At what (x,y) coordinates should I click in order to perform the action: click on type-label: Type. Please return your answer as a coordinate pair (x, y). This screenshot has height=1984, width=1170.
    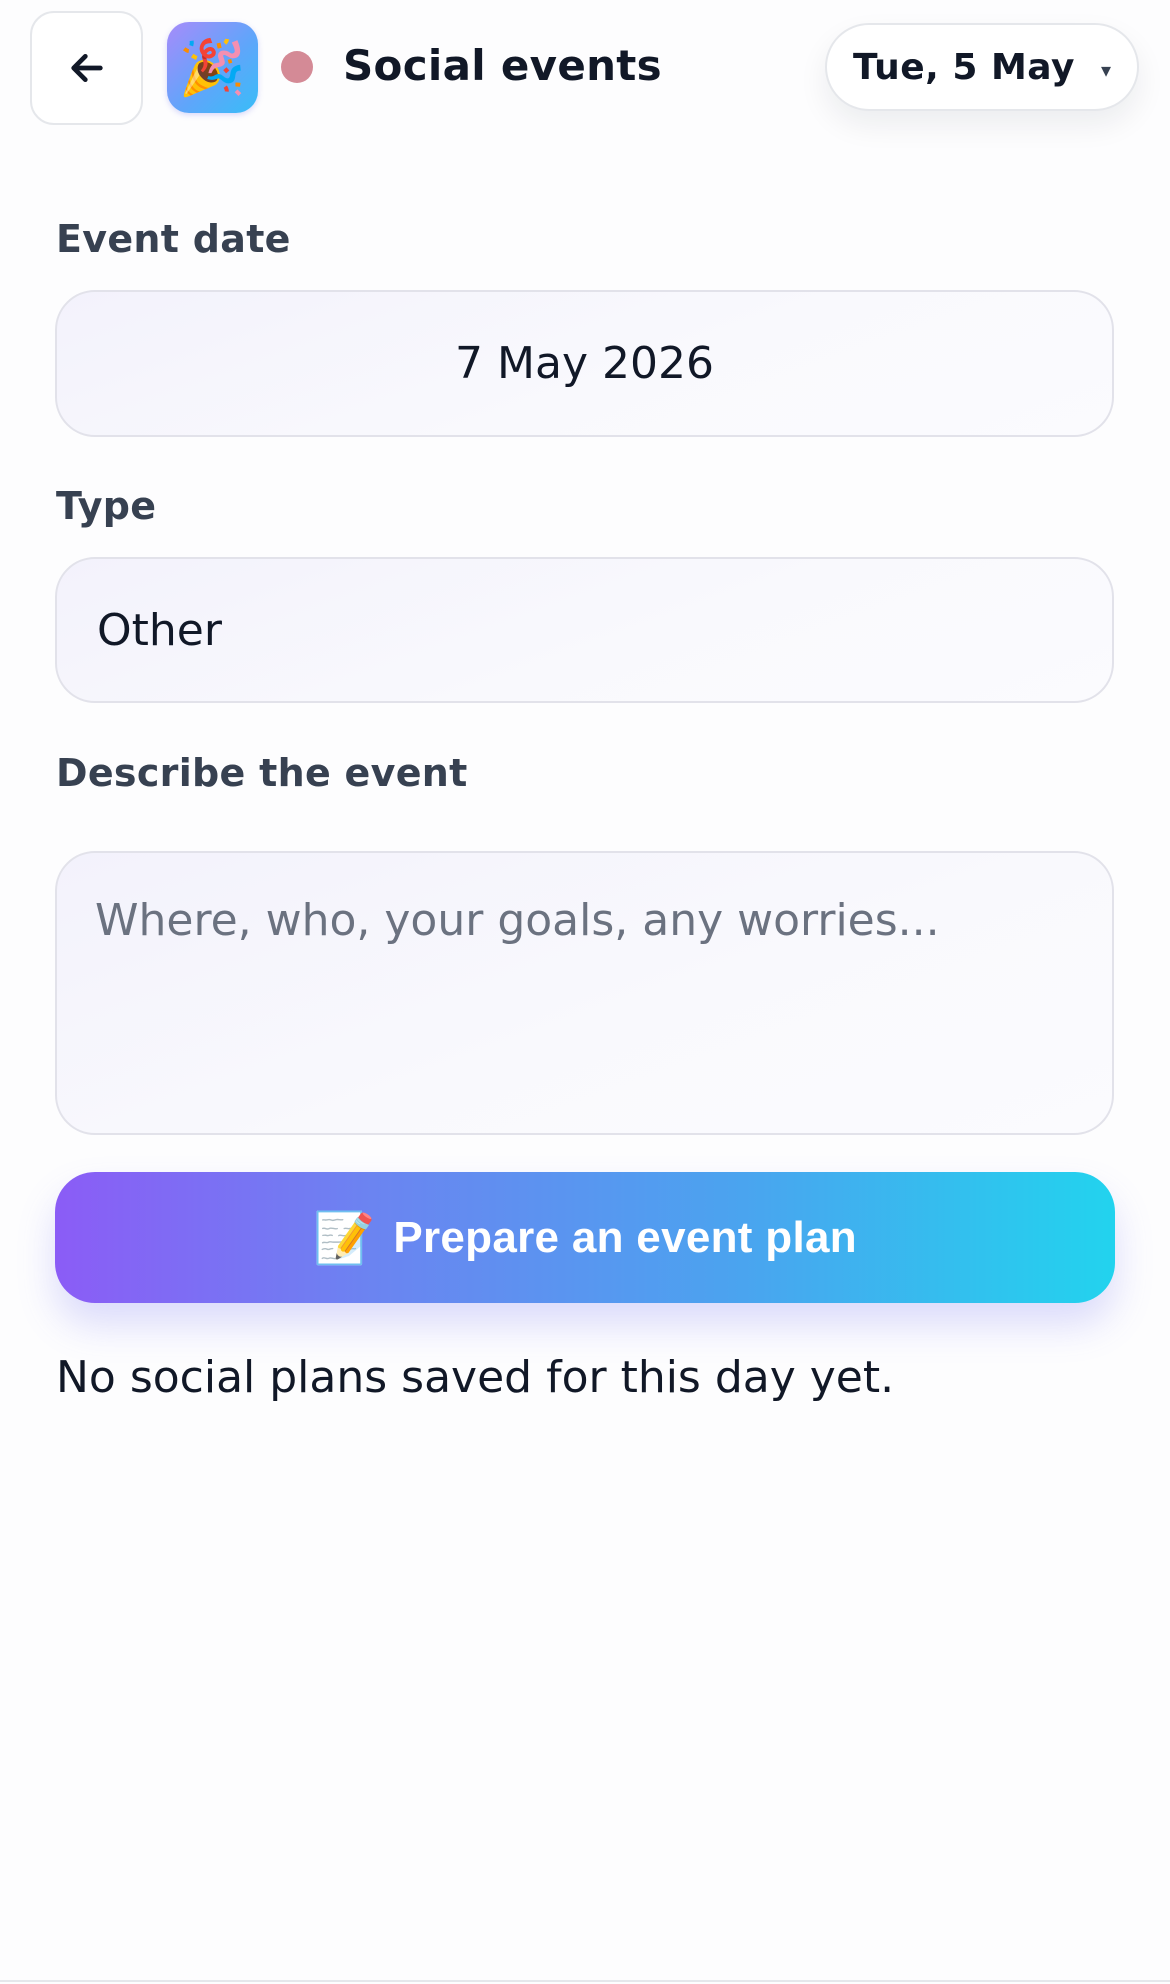
    Looking at the image, I should click on (106, 506).